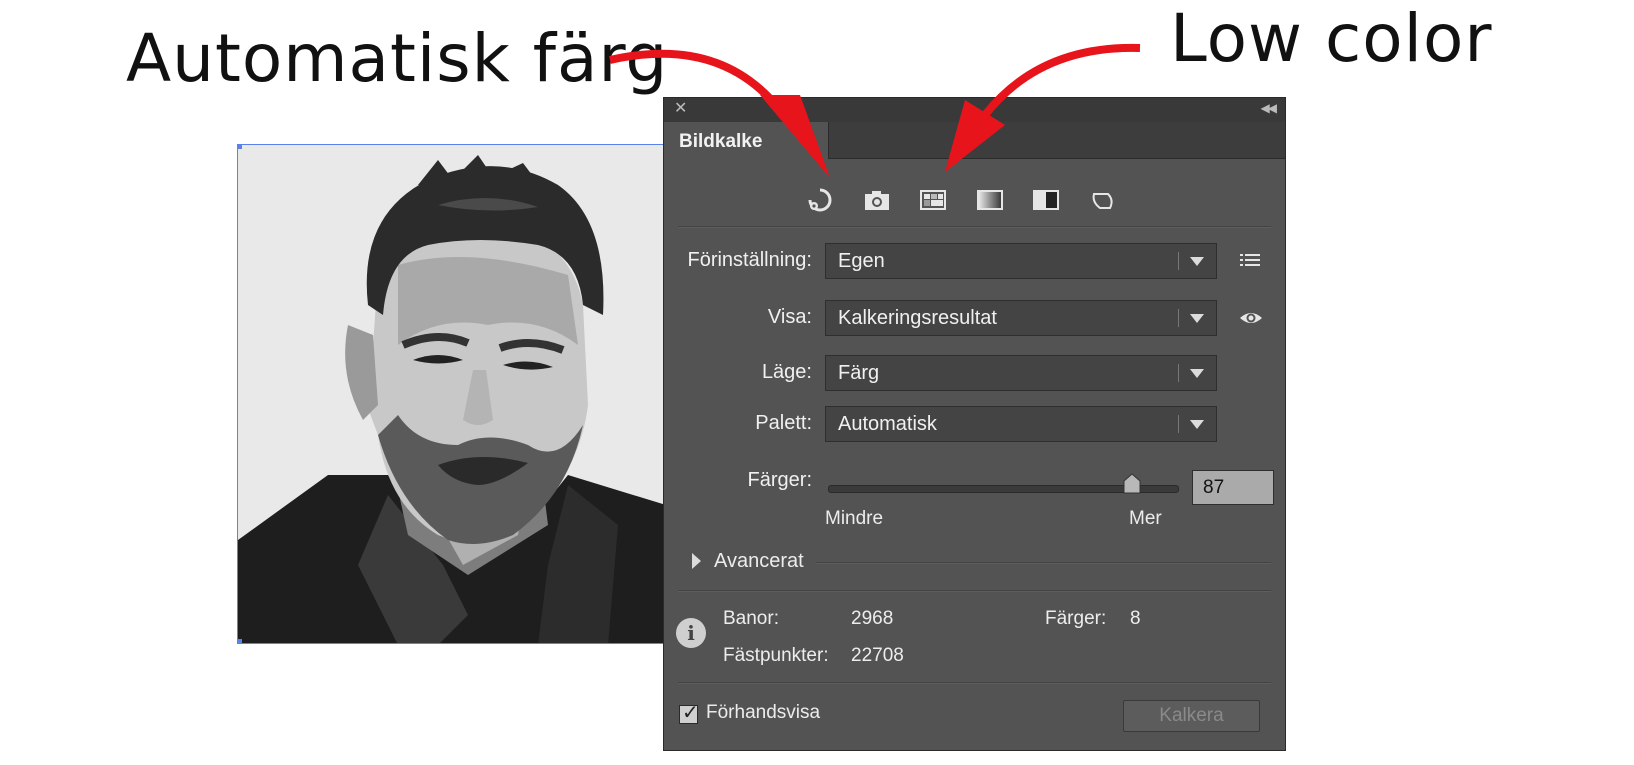  I want to click on arrow-to-low-color, so click(1061, 80).